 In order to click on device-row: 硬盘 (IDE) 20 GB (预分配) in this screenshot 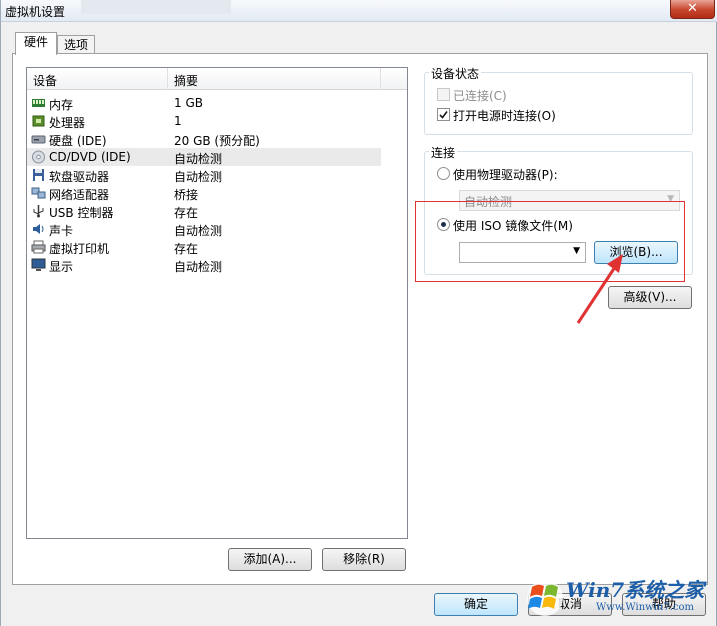, I will do `click(204, 139)`.